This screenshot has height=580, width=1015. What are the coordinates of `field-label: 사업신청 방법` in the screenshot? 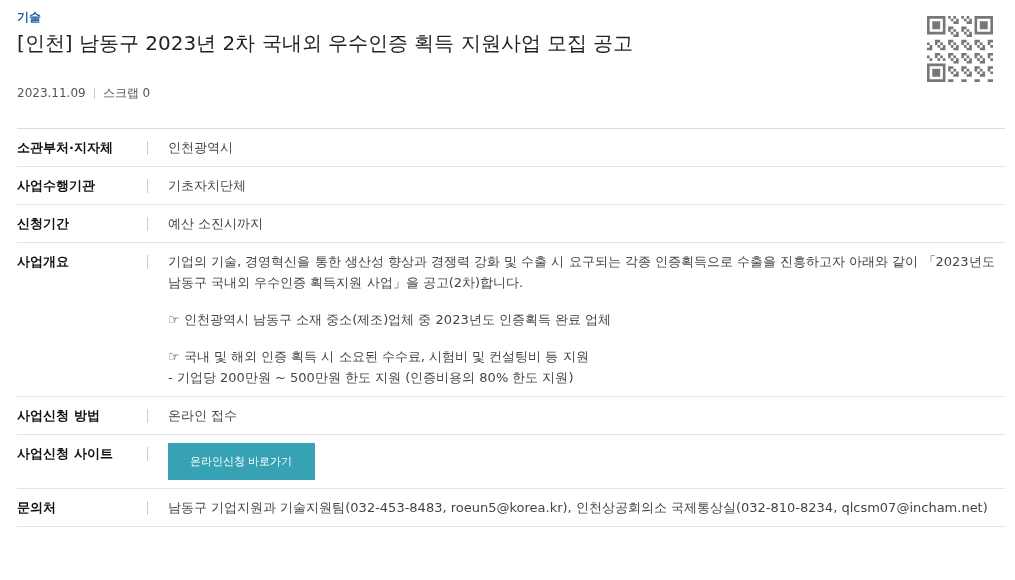 It's located at (59, 416).